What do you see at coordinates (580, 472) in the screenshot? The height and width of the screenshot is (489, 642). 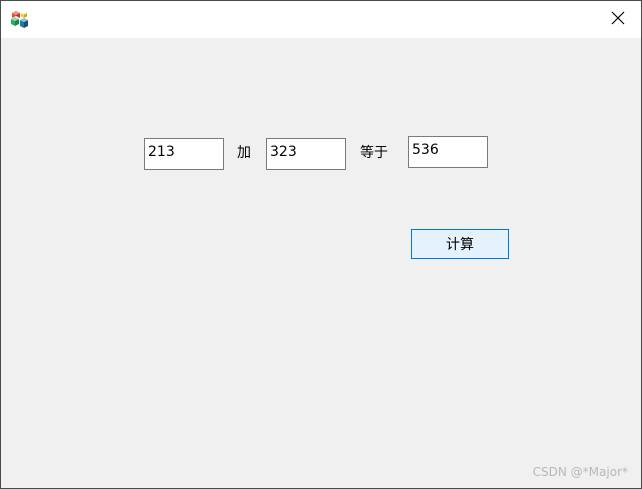 I see `watermark-text: CSDN @*Major*` at bounding box center [580, 472].